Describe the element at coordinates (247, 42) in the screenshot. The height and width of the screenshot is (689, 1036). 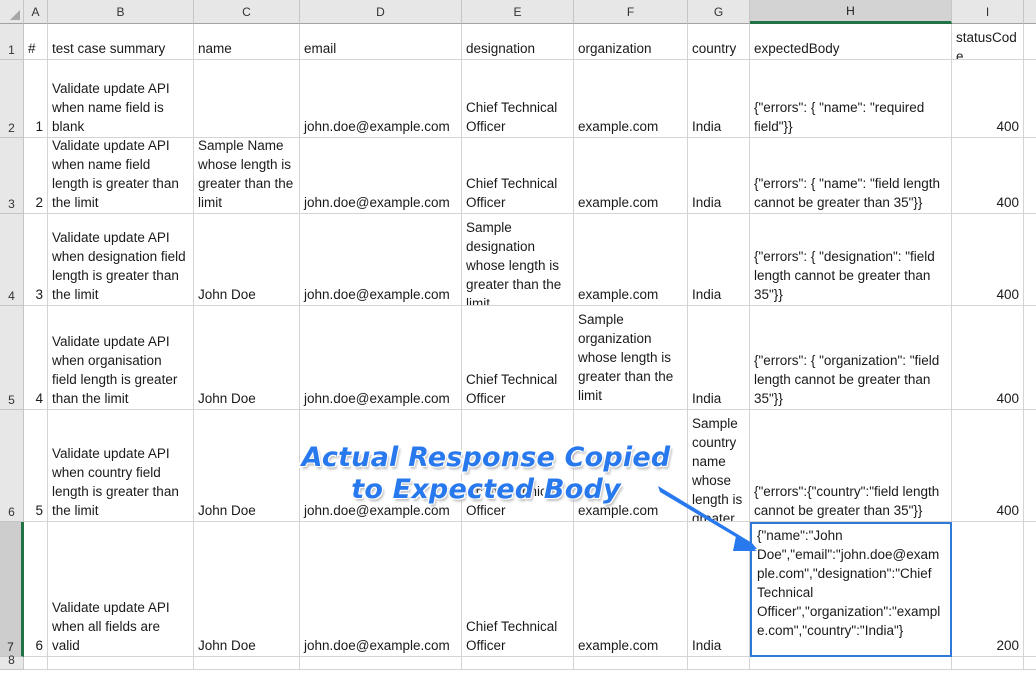
I see `cell-c1: name` at that location.